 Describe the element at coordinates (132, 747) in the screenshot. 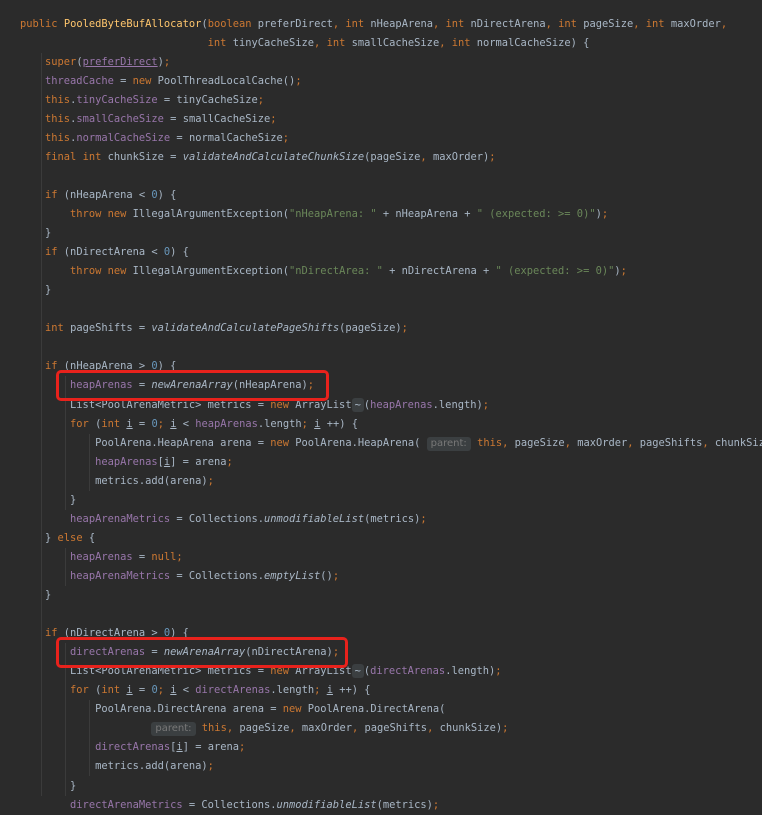

I see `code-line: directArenas[i] = arena;` at that location.